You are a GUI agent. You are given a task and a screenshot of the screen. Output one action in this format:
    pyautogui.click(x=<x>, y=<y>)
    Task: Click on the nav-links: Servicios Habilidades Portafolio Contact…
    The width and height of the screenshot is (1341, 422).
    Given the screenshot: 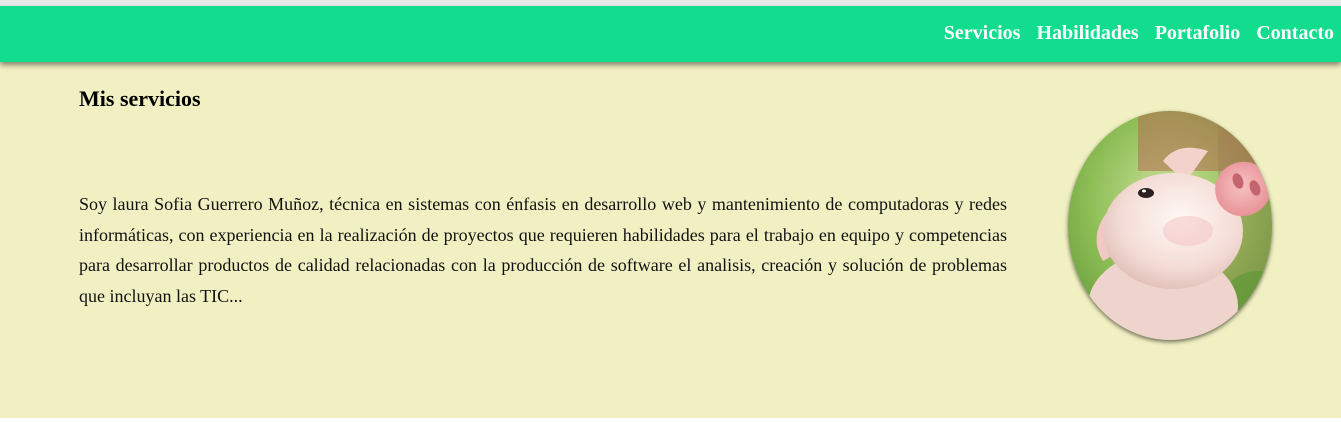 What is the action you would take?
    pyautogui.click(x=1139, y=33)
    